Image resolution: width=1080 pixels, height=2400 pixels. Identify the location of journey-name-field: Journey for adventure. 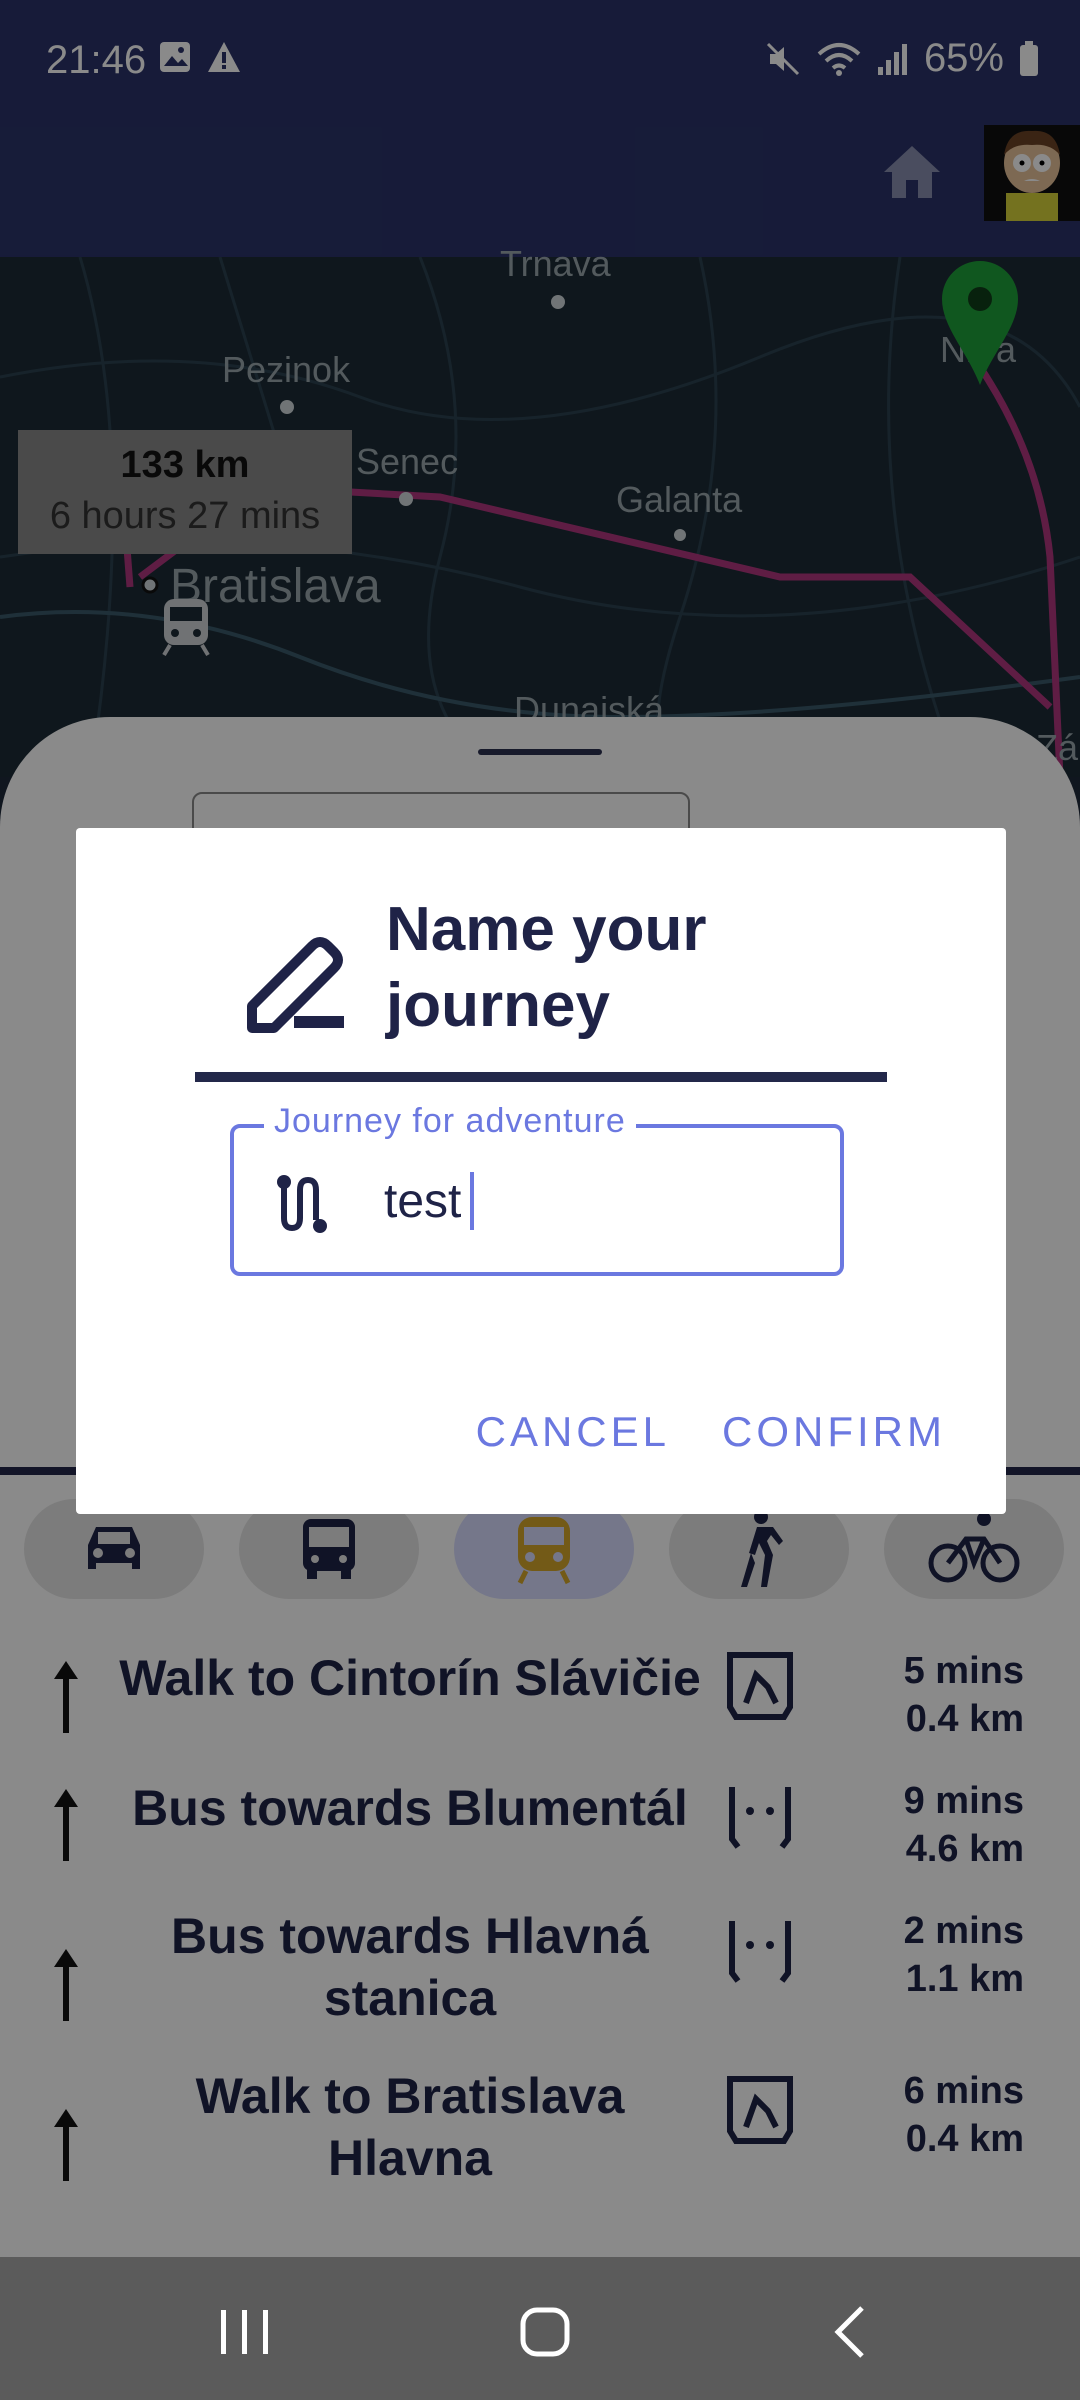
(537, 1189).